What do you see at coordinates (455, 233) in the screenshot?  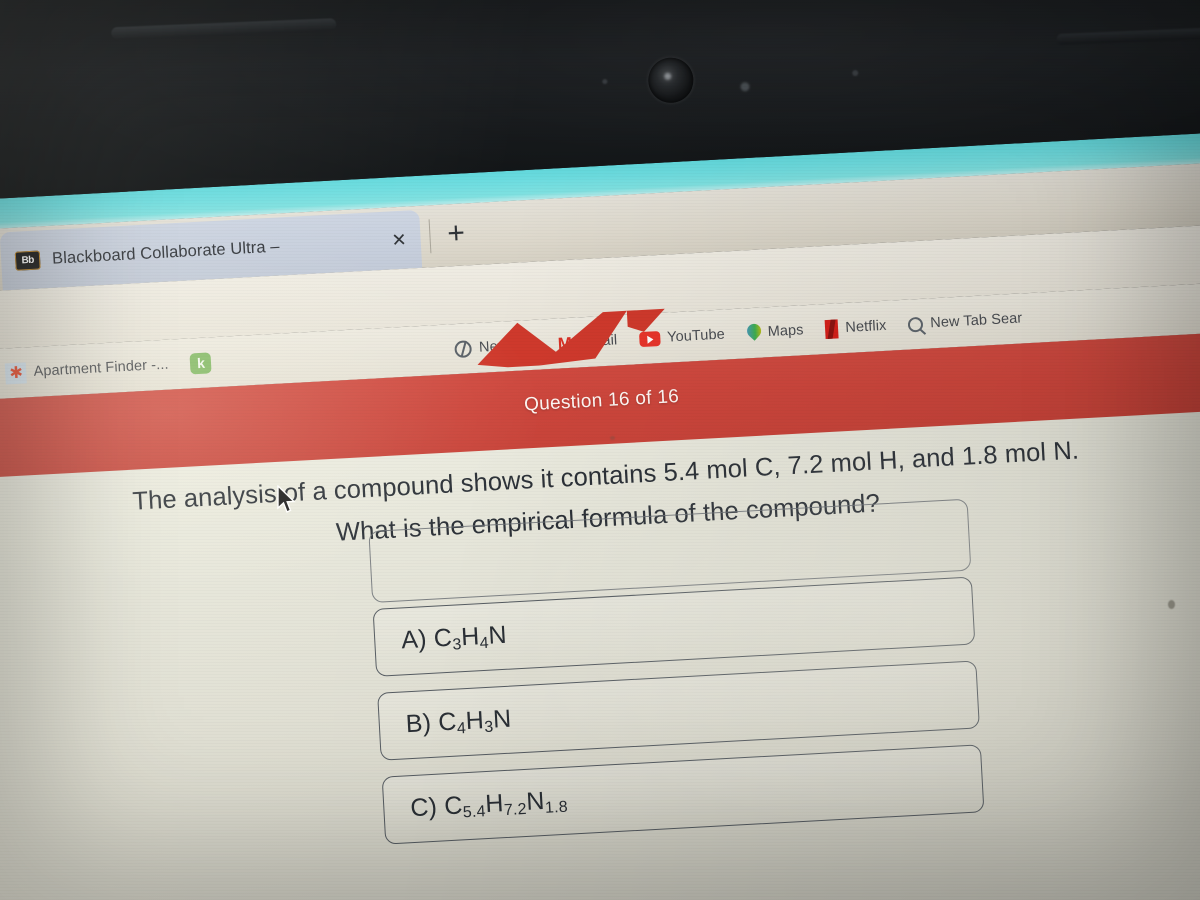 I see `new-tab-button: +` at bounding box center [455, 233].